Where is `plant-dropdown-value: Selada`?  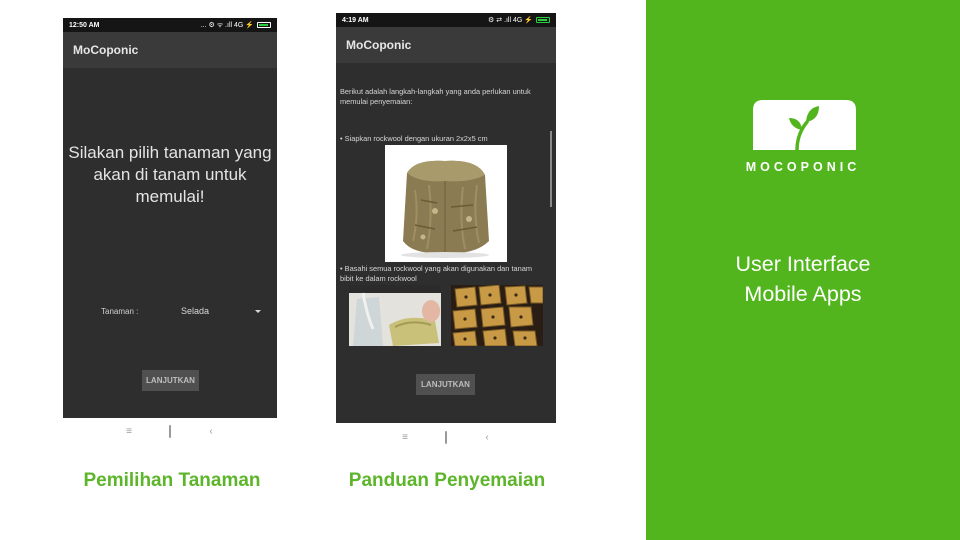 plant-dropdown-value: Selada is located at coordinates (195, 311).